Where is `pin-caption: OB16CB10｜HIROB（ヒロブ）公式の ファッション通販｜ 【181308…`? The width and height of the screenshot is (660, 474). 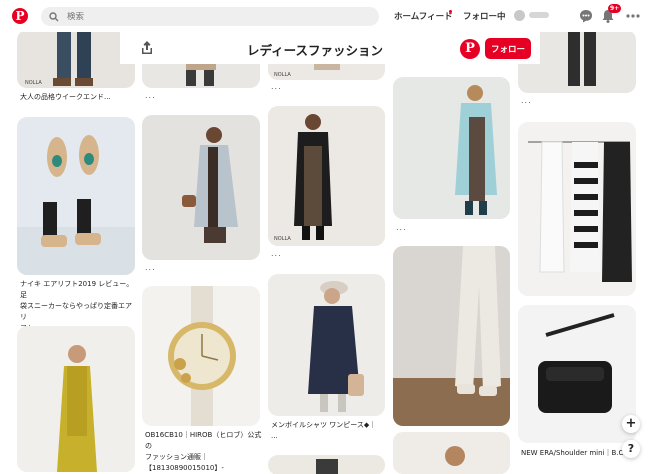 pin-caption: OB16CB10｜HIROB（ヒロブ）公式の ファッション通販｜ 【181308… is located at coordinates (204, 452).